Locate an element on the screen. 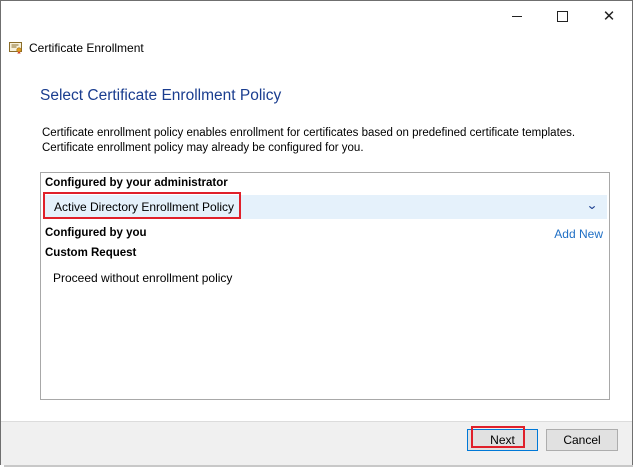  certificate-icon is located at coordinates (15, 48).